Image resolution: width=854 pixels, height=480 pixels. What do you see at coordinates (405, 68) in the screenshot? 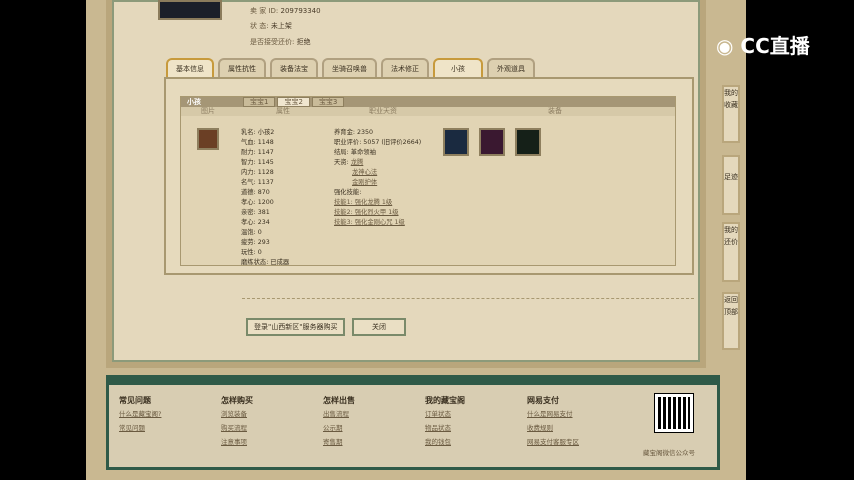
I see `tab-spells: 法术修正` at bounding box center [405, 68].